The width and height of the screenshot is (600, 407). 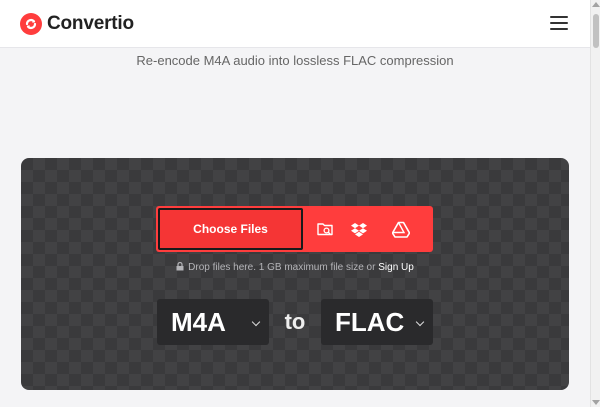 I want to click on source-format-value: M4A, so click(x=198, y=322).